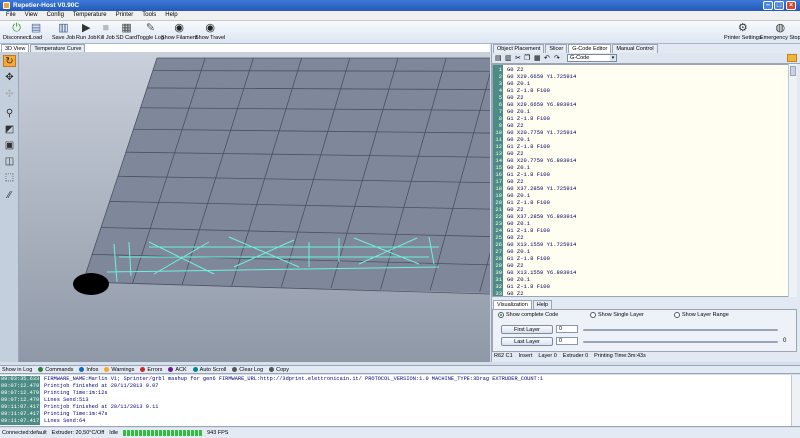 The image size is (800, 438). I want to click on view-top-icon: ◫, so click(9, 162).